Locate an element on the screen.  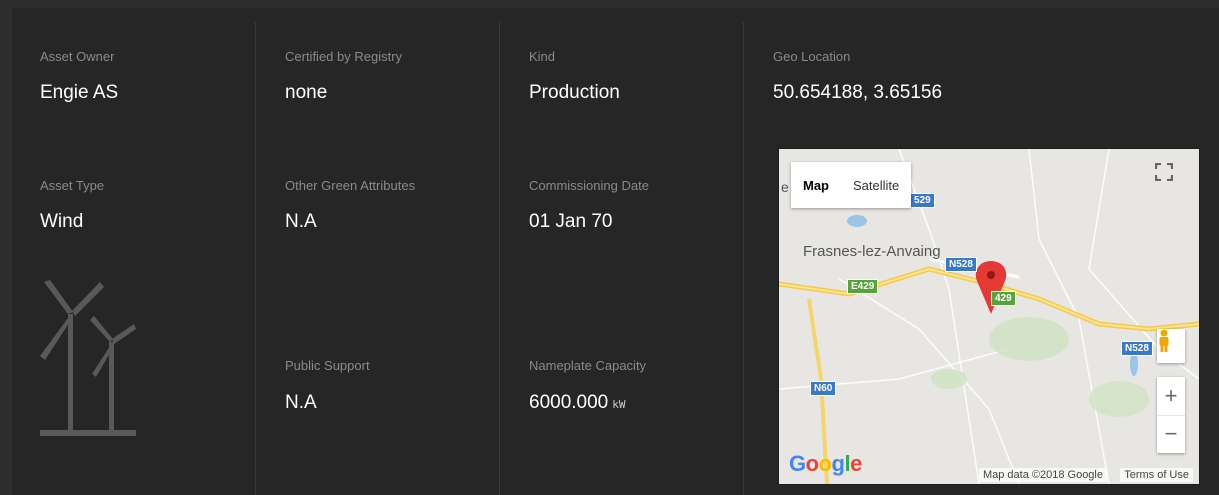
zoom-in-button: + is located at coordinates (1171, 397).